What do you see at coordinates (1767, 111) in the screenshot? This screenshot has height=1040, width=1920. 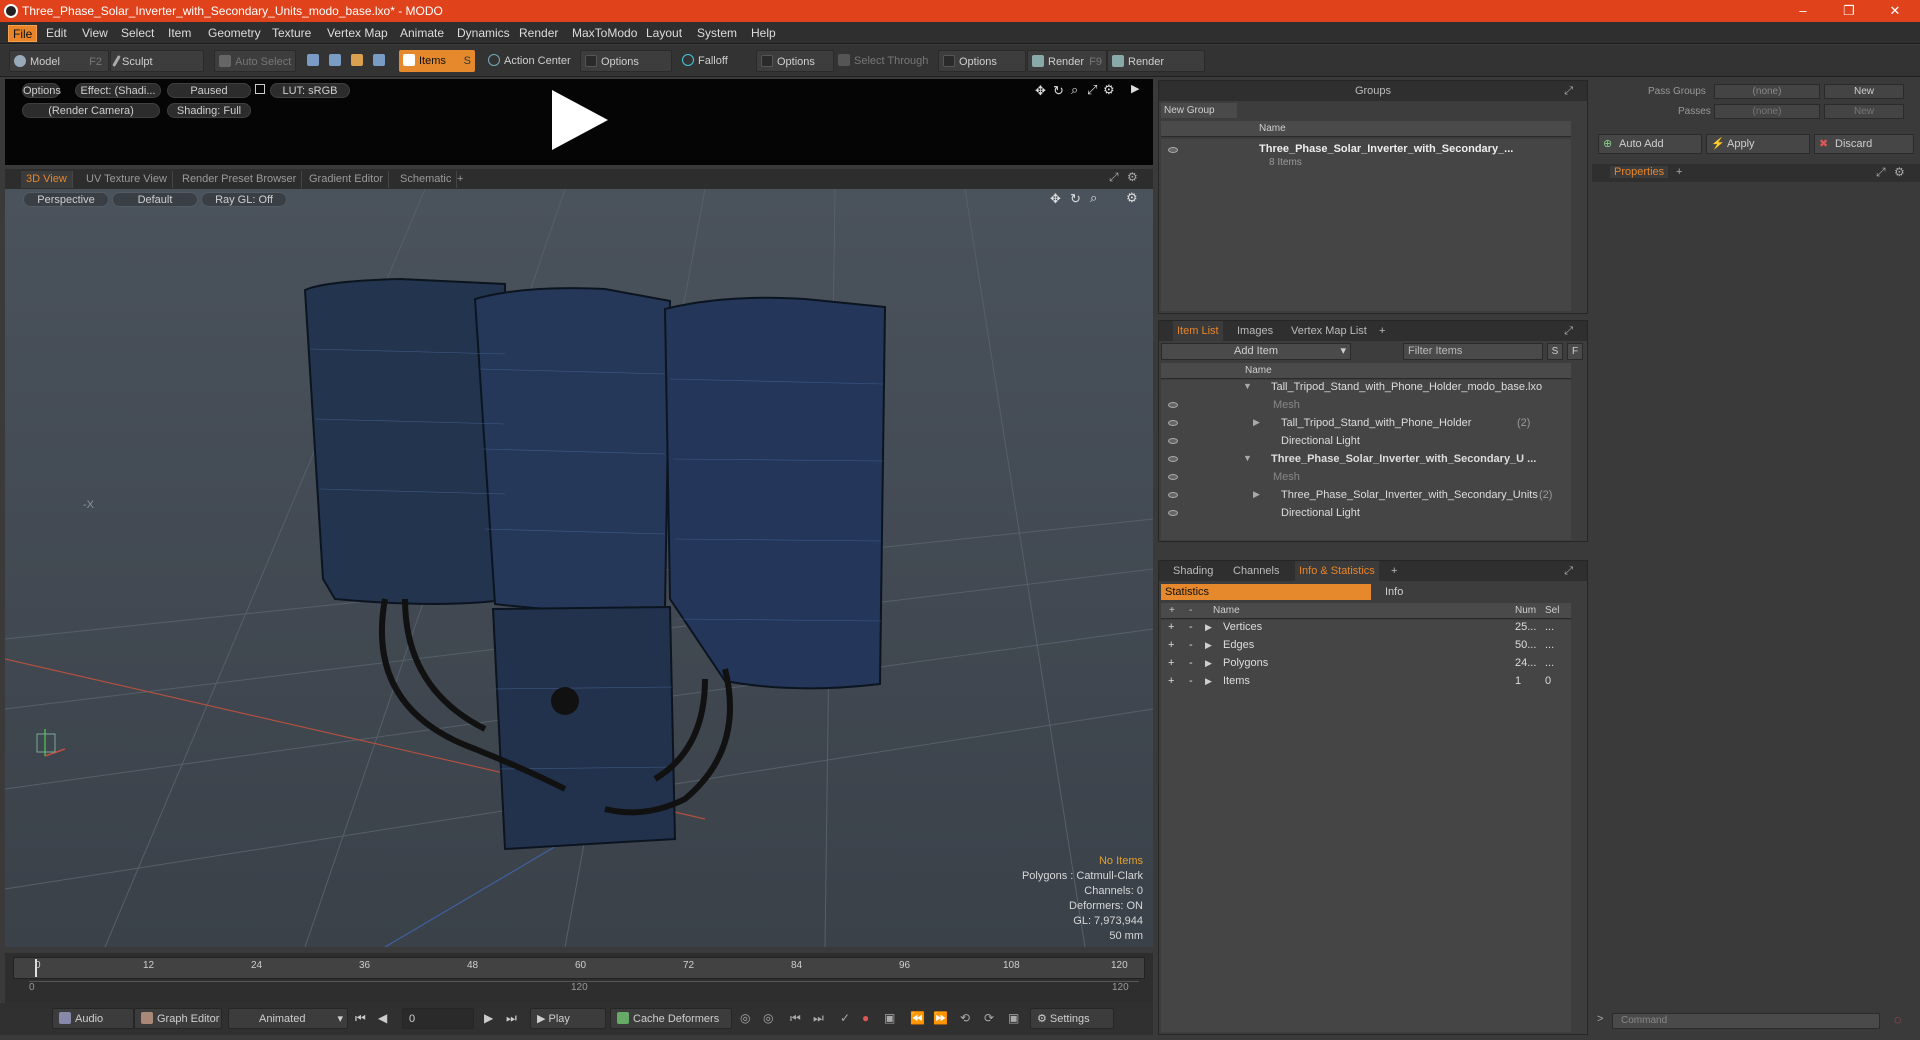 I see `passes-dropdown: (none)` at bounding box center [1767, 111].